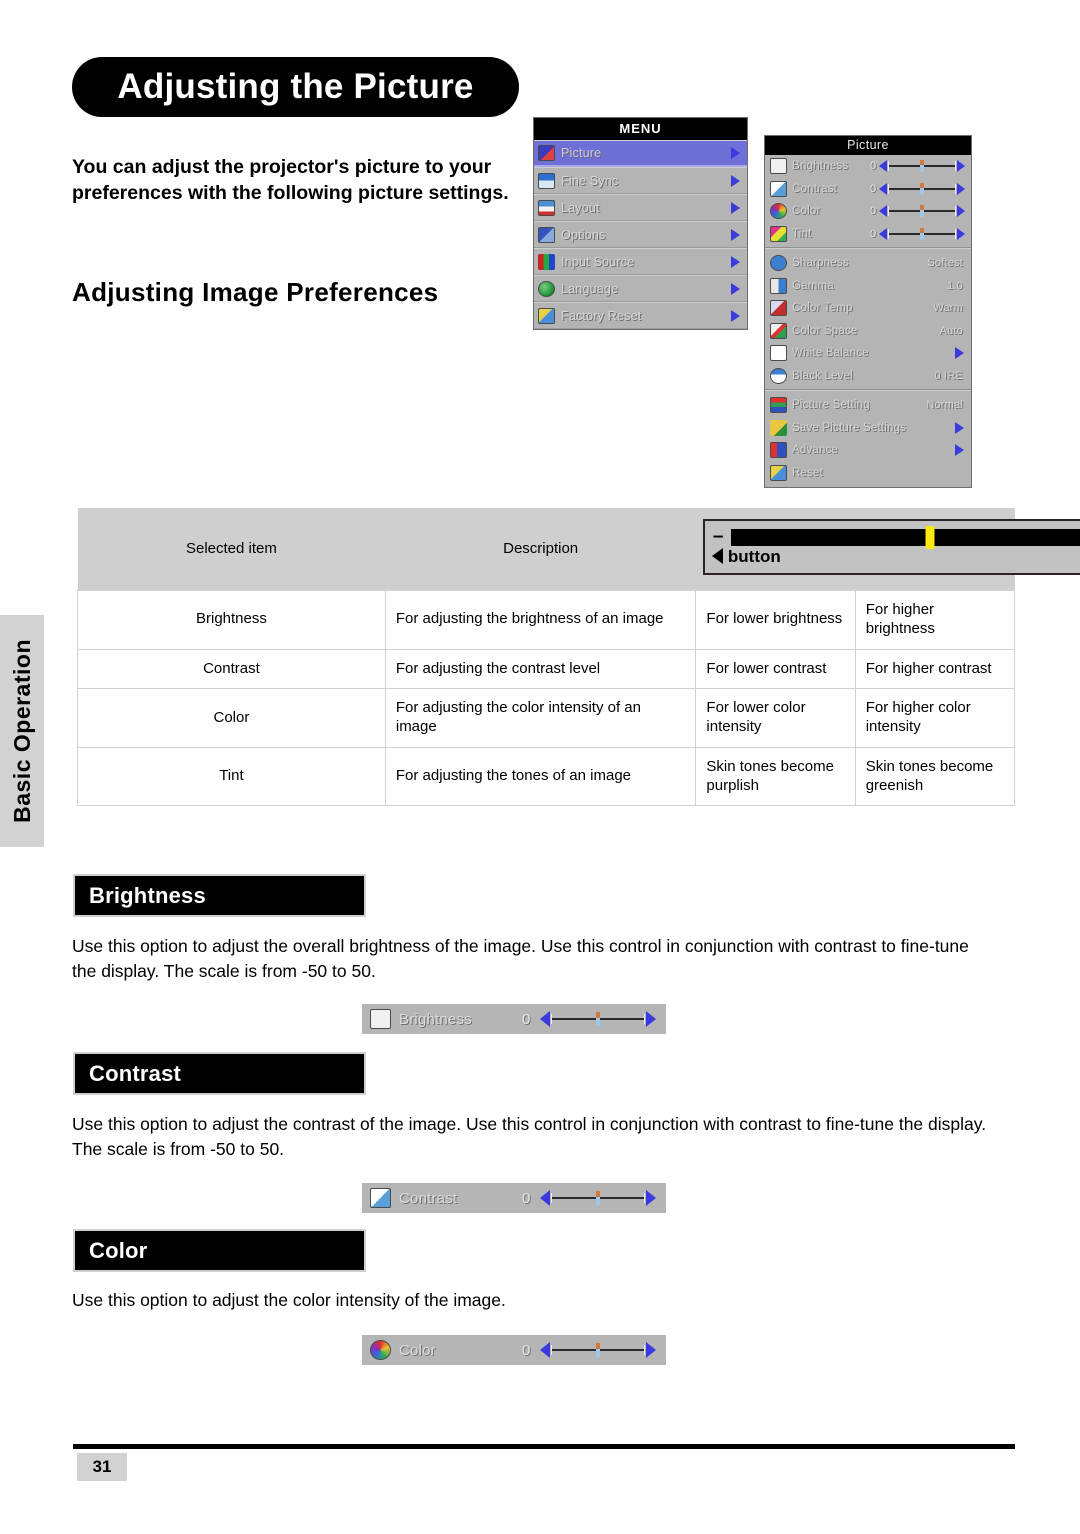 The height and width of the screenshot is (1534, 1080). I want to click on picture-row-color-space: Color Space Auto, so click(868, 331).